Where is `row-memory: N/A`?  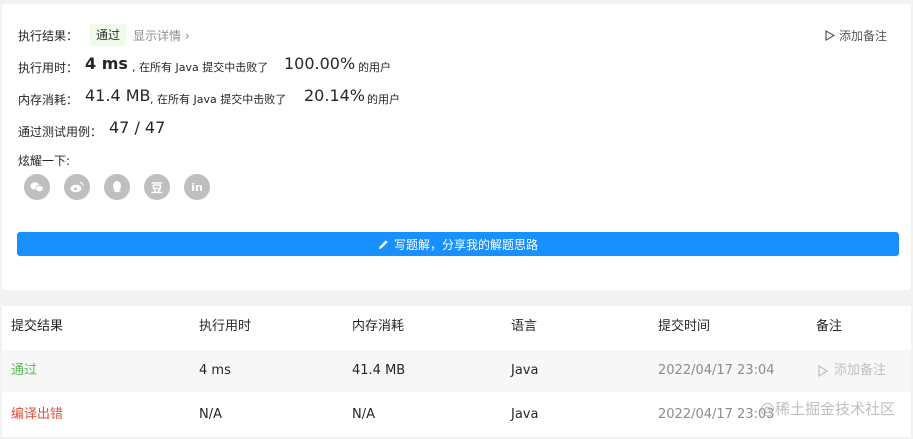 row-memory: N/A is located at coordinates (363, 414).